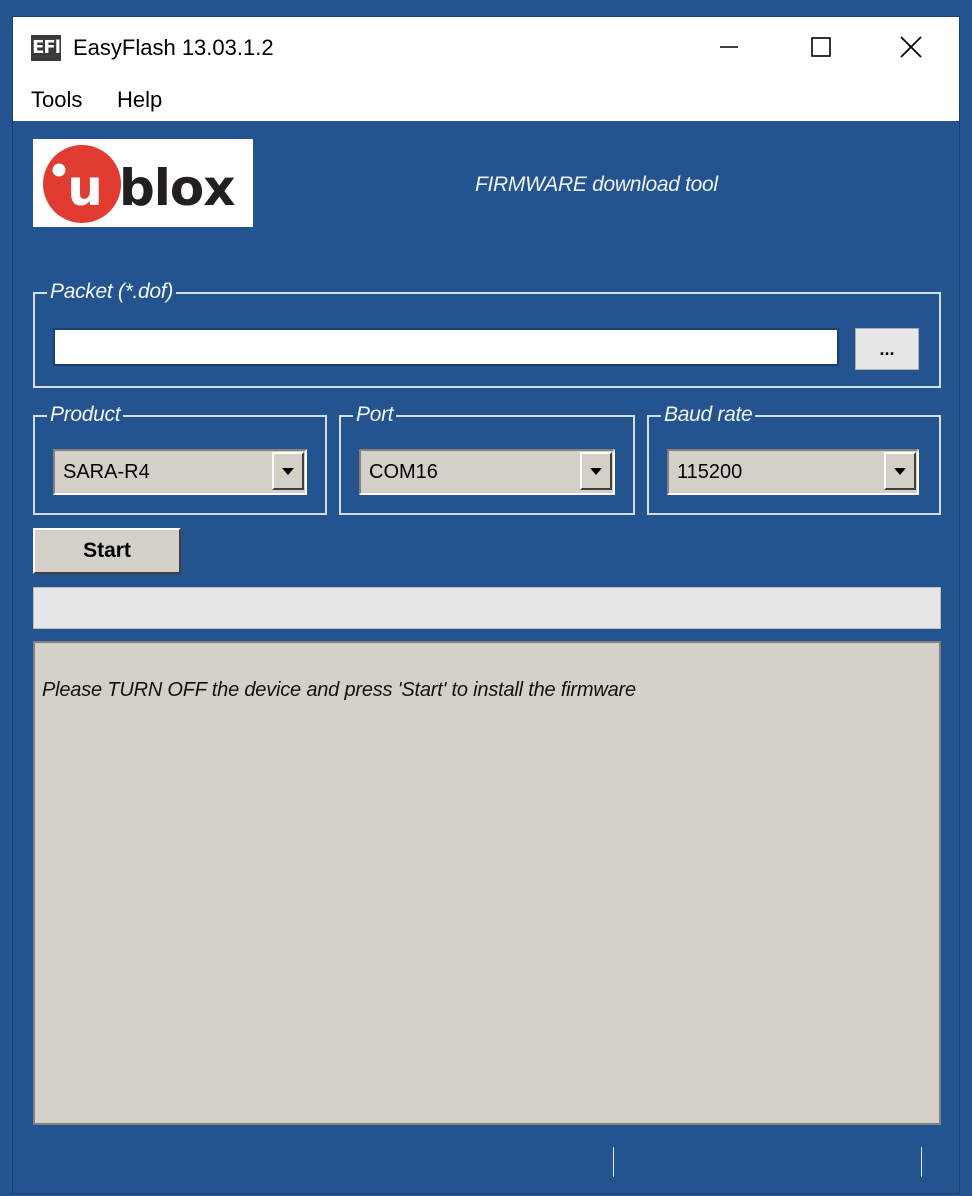 The height and width of the screenshot is (1196, 972). Describe the element at coordinates (446, 347) in the screenshot. I see `packet-path-input` at that location.